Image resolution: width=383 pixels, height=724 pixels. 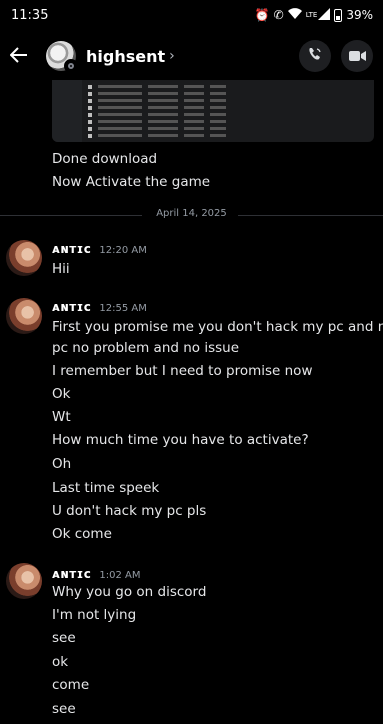 What do you see at coordinates (61, 395) in the screenshot?
I see `message-line: Ok` at bounding box center [61, 395].